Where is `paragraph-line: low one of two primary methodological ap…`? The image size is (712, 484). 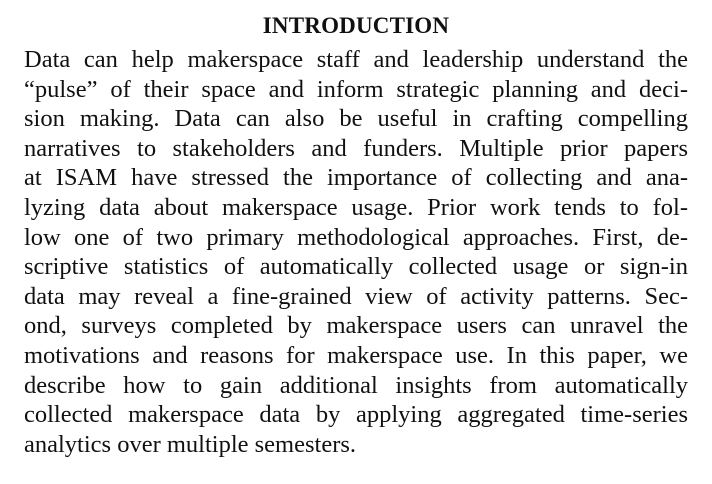
paragraph-line: low one of two primary methodological ap… is located at coordinates (356, 237).